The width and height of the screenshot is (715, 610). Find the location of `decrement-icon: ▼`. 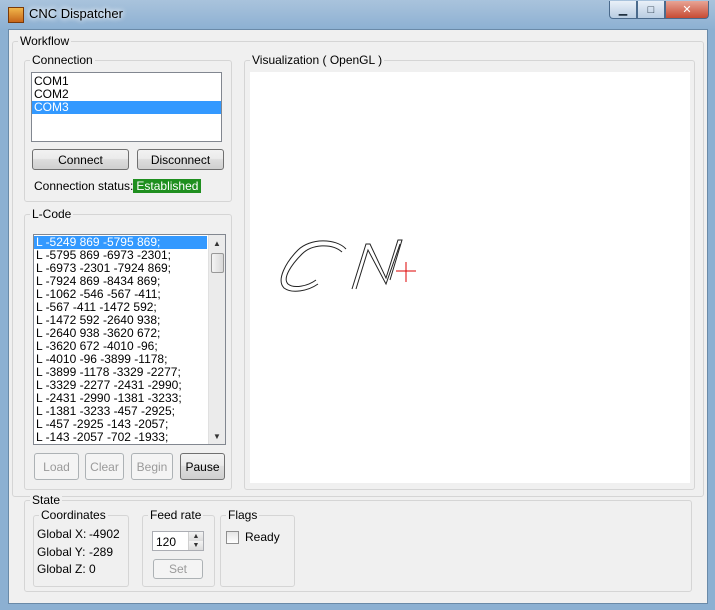

decrement-icon: ▼ is located at coordinates (195, 545).